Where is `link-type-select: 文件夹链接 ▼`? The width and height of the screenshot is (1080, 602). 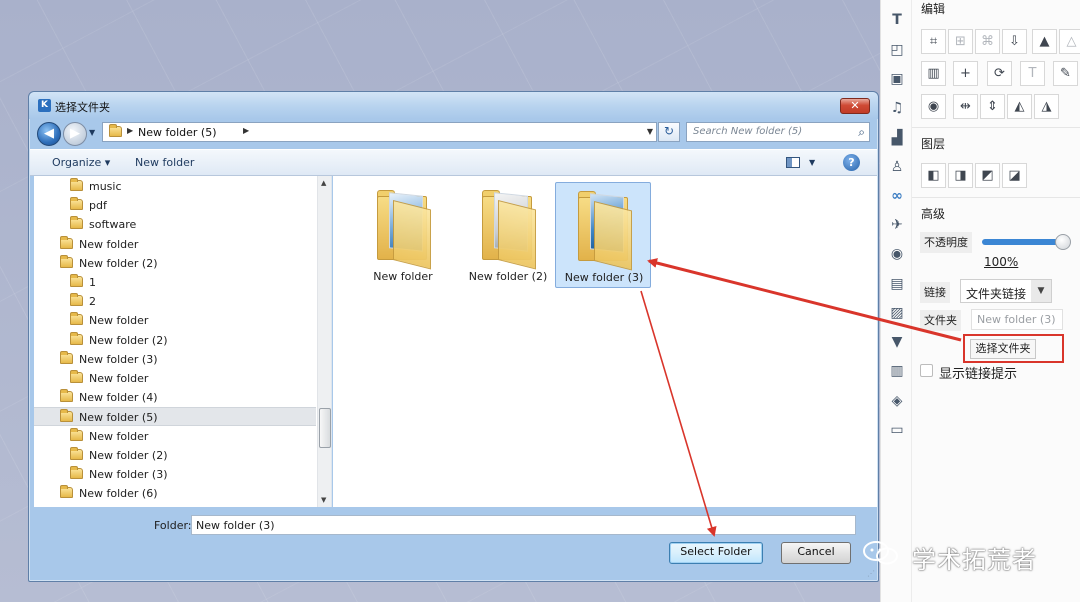
link-type-select: 文件夹链接 ▼ is located at coordinates (1006, 291).